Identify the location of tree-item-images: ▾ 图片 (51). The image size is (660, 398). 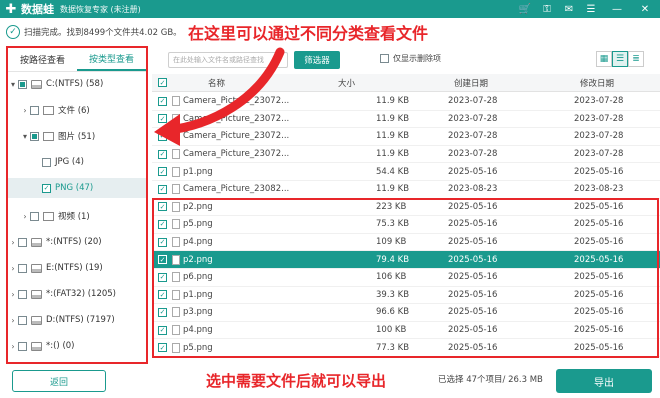
(77, 136).